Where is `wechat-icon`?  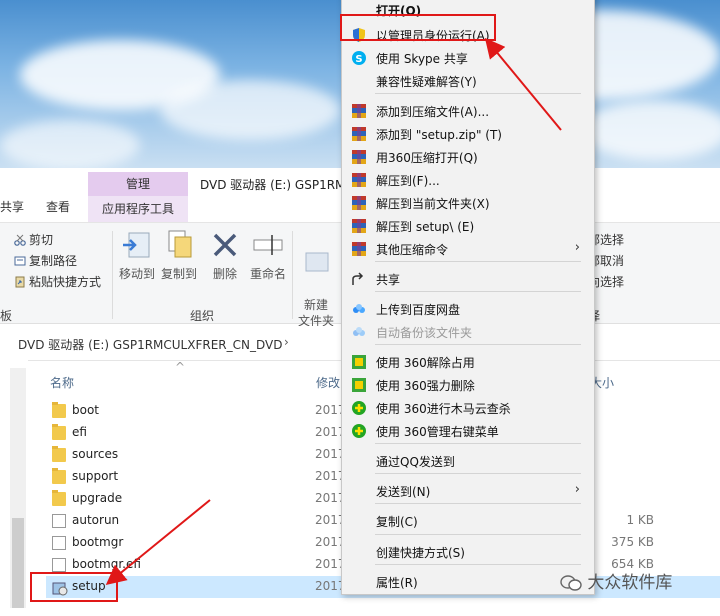 wechat-icon is located at coordinates (571, 583).